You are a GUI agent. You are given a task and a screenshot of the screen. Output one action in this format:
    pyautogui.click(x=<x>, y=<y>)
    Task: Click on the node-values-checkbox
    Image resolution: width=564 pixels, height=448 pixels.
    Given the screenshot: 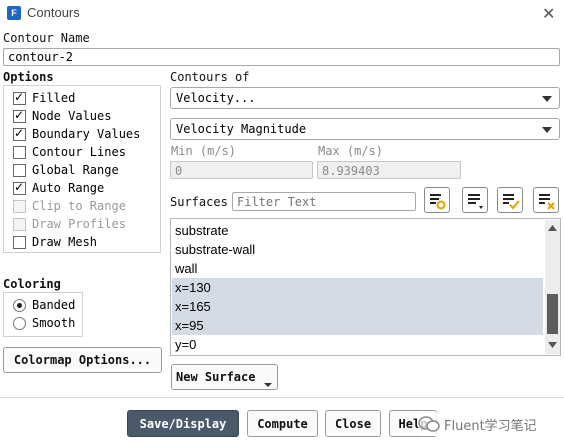 What is the action you would take?
    pyautogui.click(x=19, y=115)
    